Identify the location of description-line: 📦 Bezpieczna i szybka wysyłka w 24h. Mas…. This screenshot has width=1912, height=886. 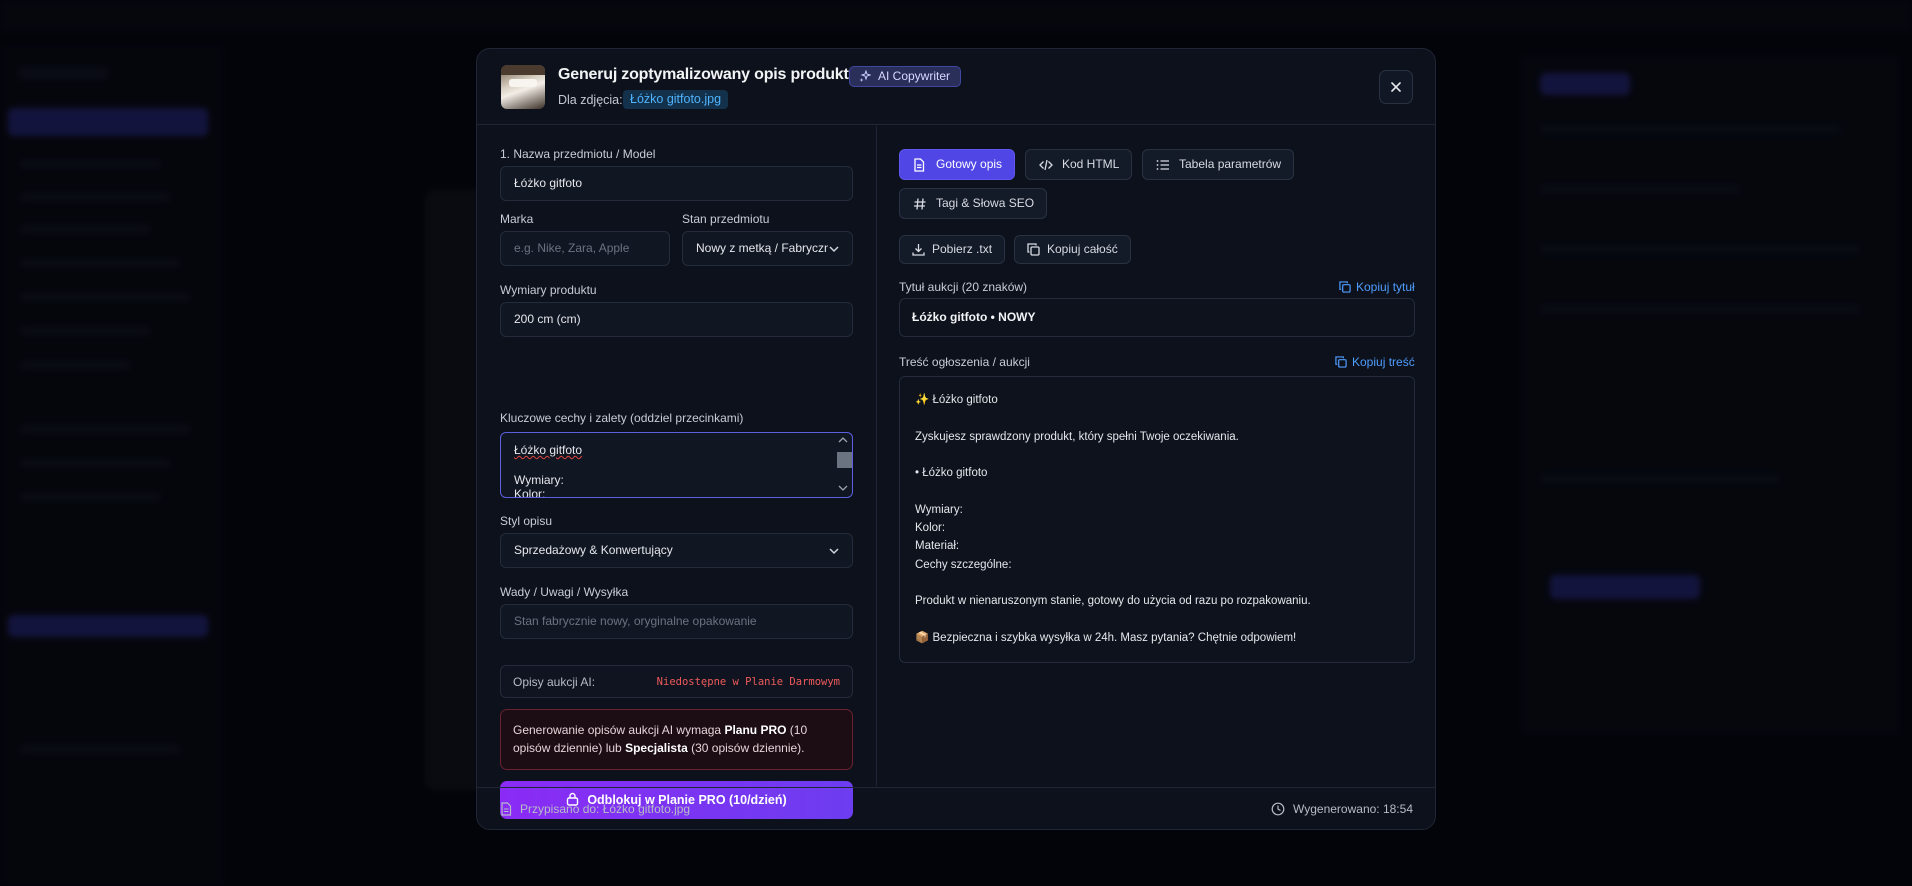
(1106, 637).